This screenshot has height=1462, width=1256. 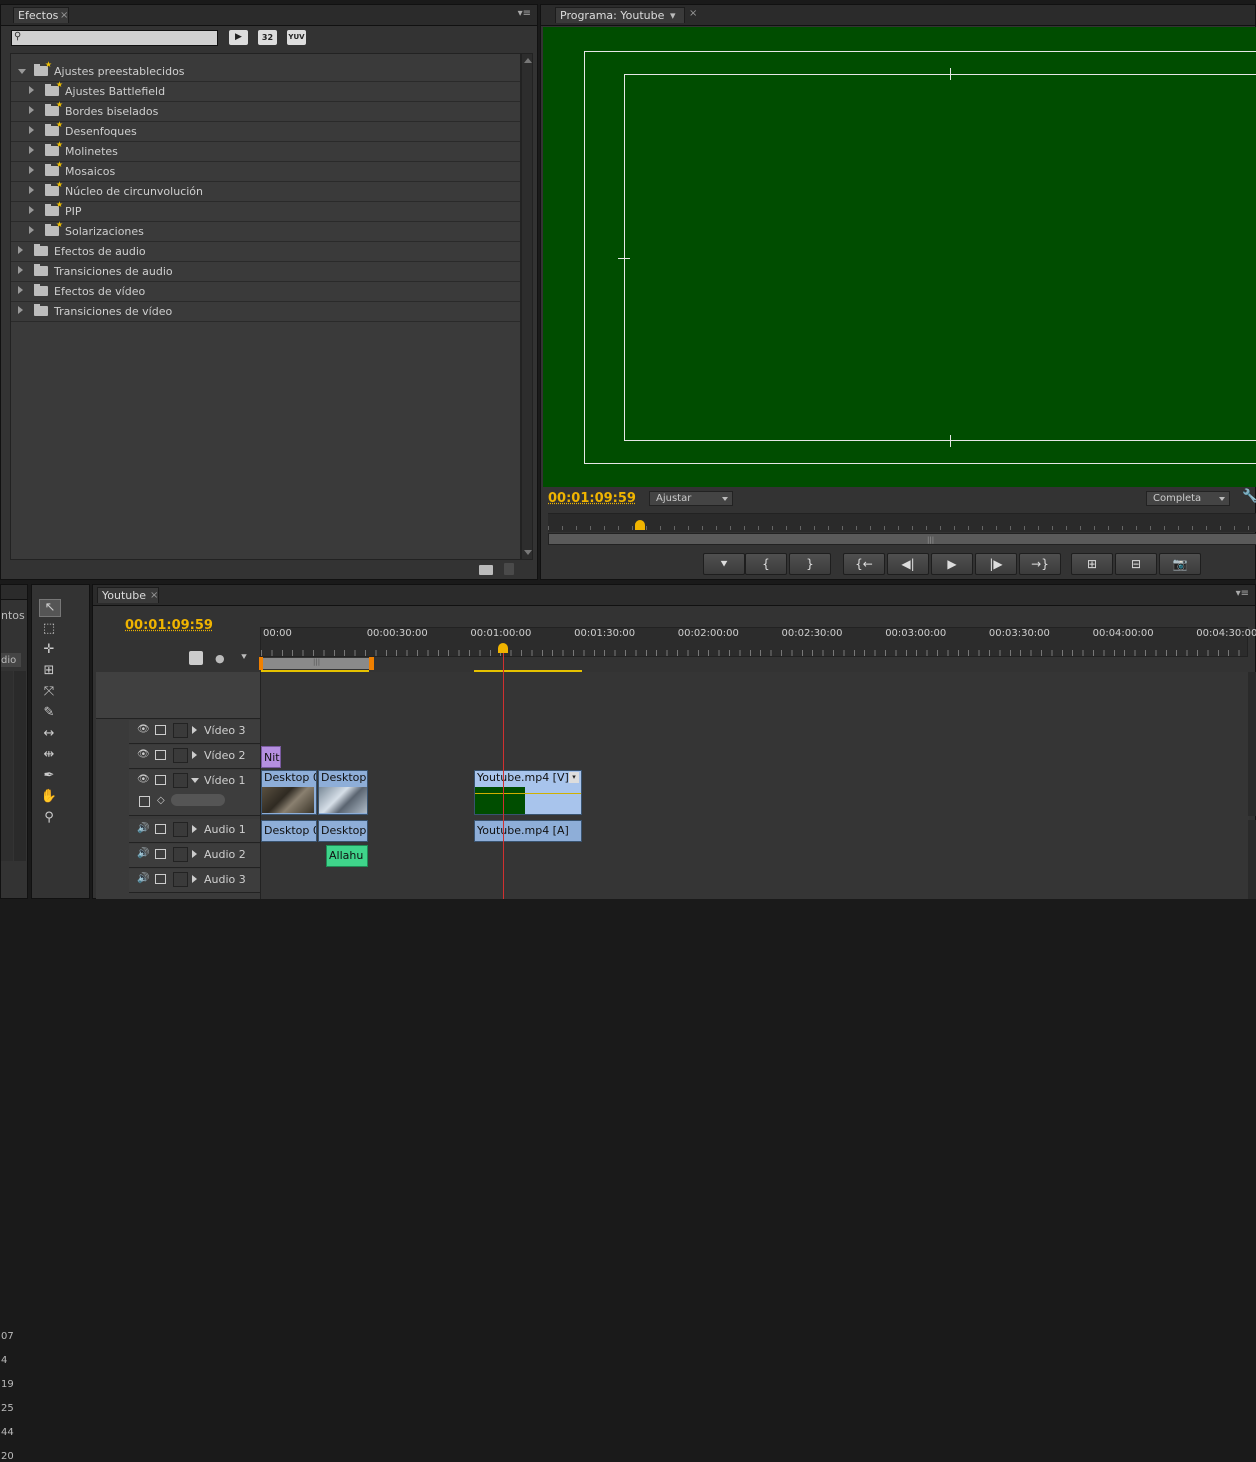 I want to click on razor-tool-icon: ✎, so click(x=49, y=713).